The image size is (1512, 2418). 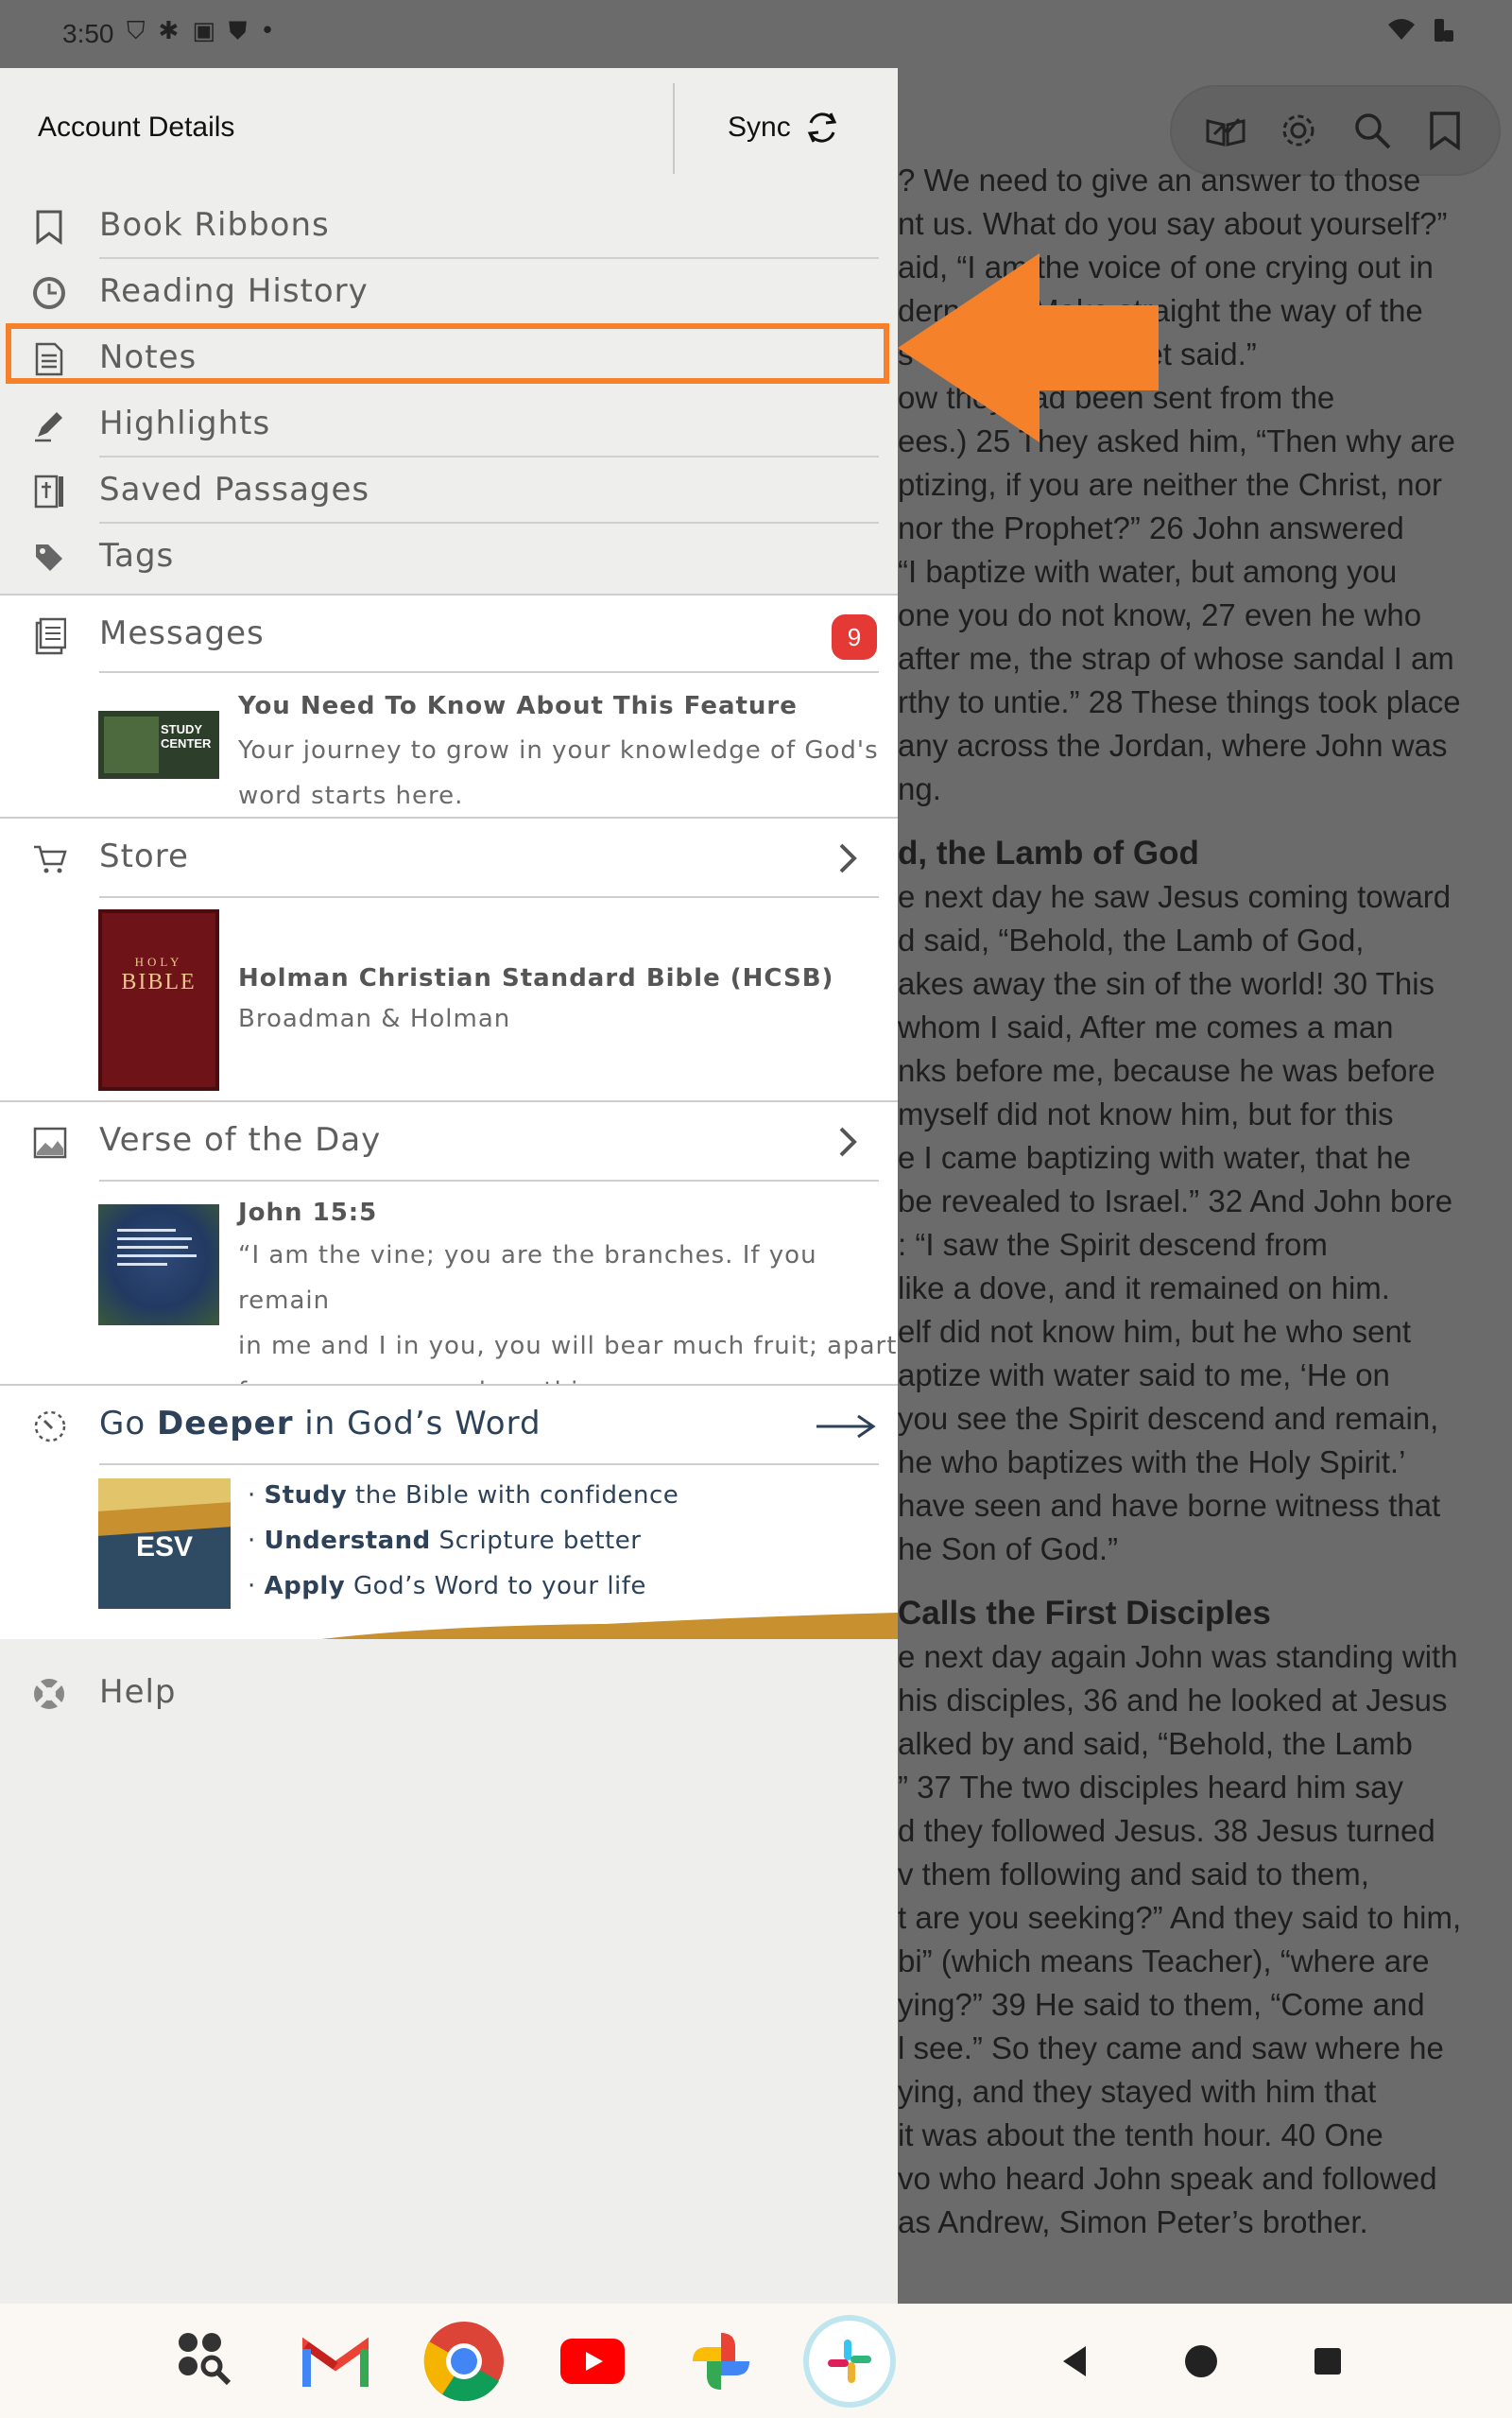 I want to click on esv-thumbnail: ESV, so click(x=164, y=1544).